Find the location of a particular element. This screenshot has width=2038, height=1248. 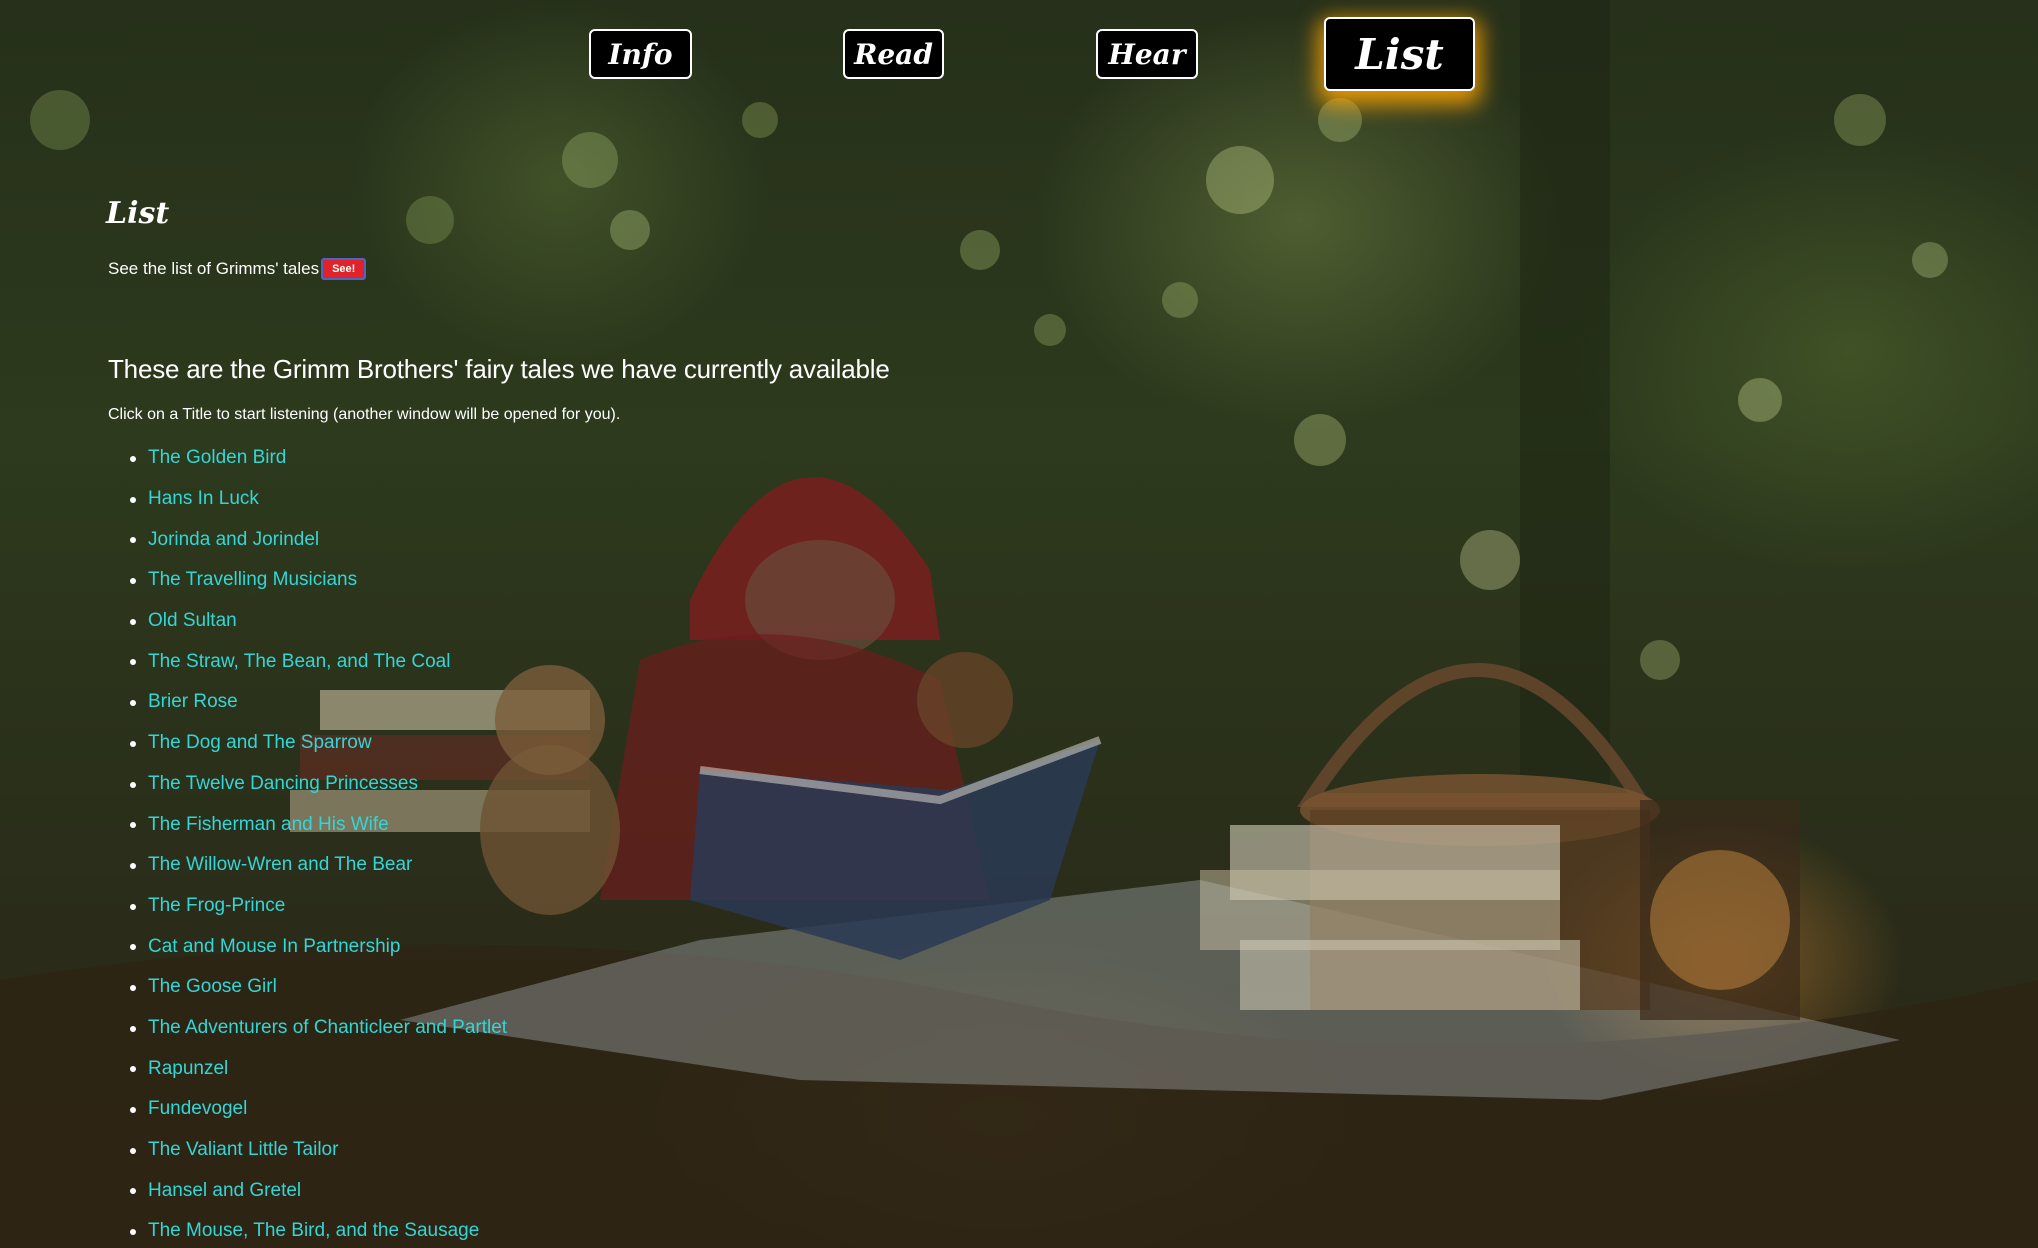

nav-read-label: Read is located at coordinates (893, 54).